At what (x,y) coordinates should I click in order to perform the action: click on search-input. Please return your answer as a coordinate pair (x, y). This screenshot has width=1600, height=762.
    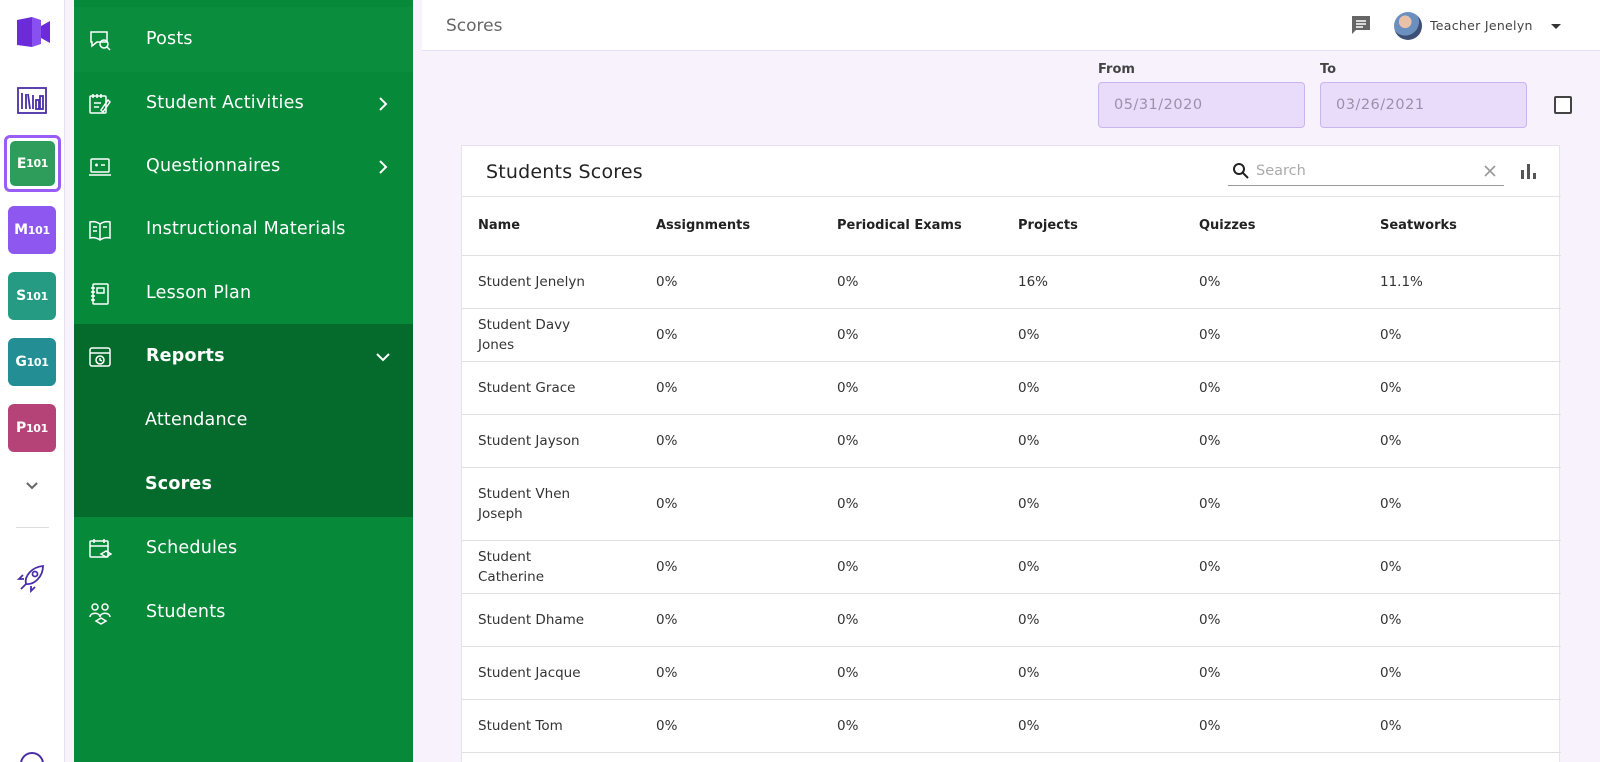
    Looking at the image, I should click on (1366, 171).